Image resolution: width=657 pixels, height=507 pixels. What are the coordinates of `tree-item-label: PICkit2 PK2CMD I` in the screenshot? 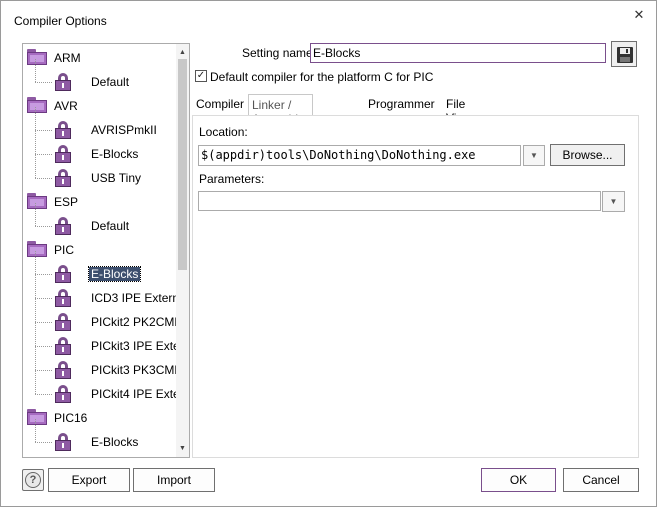 It's located at (133, 322).